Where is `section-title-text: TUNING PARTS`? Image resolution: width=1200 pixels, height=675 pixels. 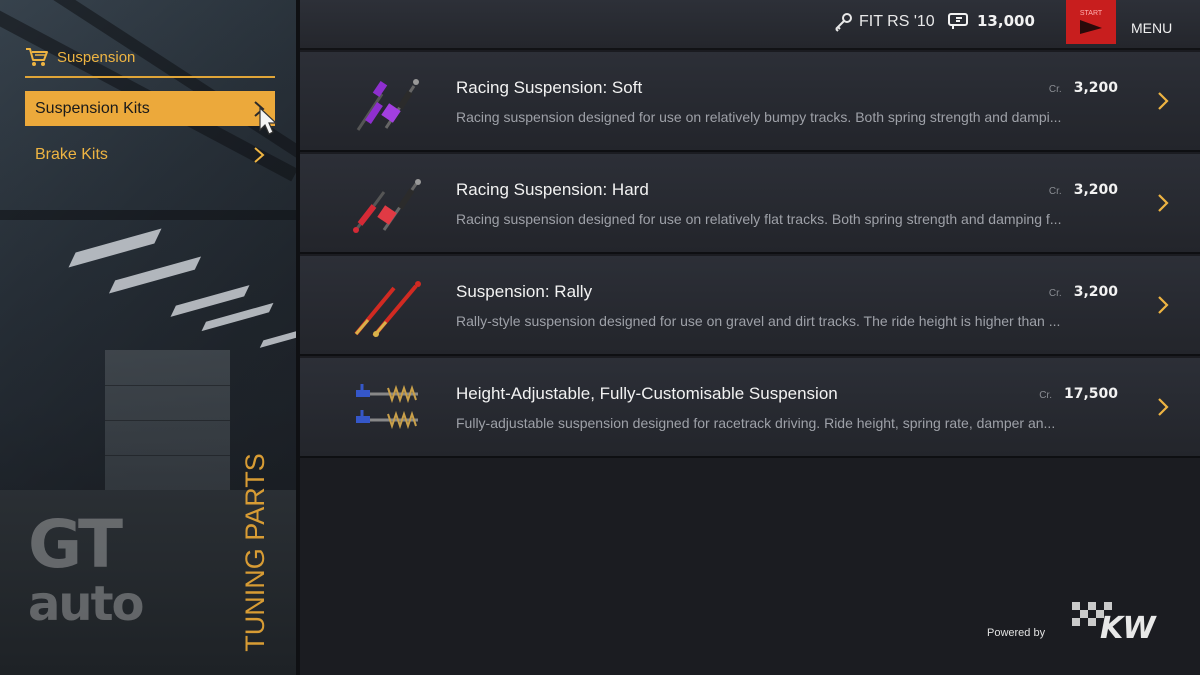 section-title-text: TUNING PARTS is located at coordinates (254, 552).